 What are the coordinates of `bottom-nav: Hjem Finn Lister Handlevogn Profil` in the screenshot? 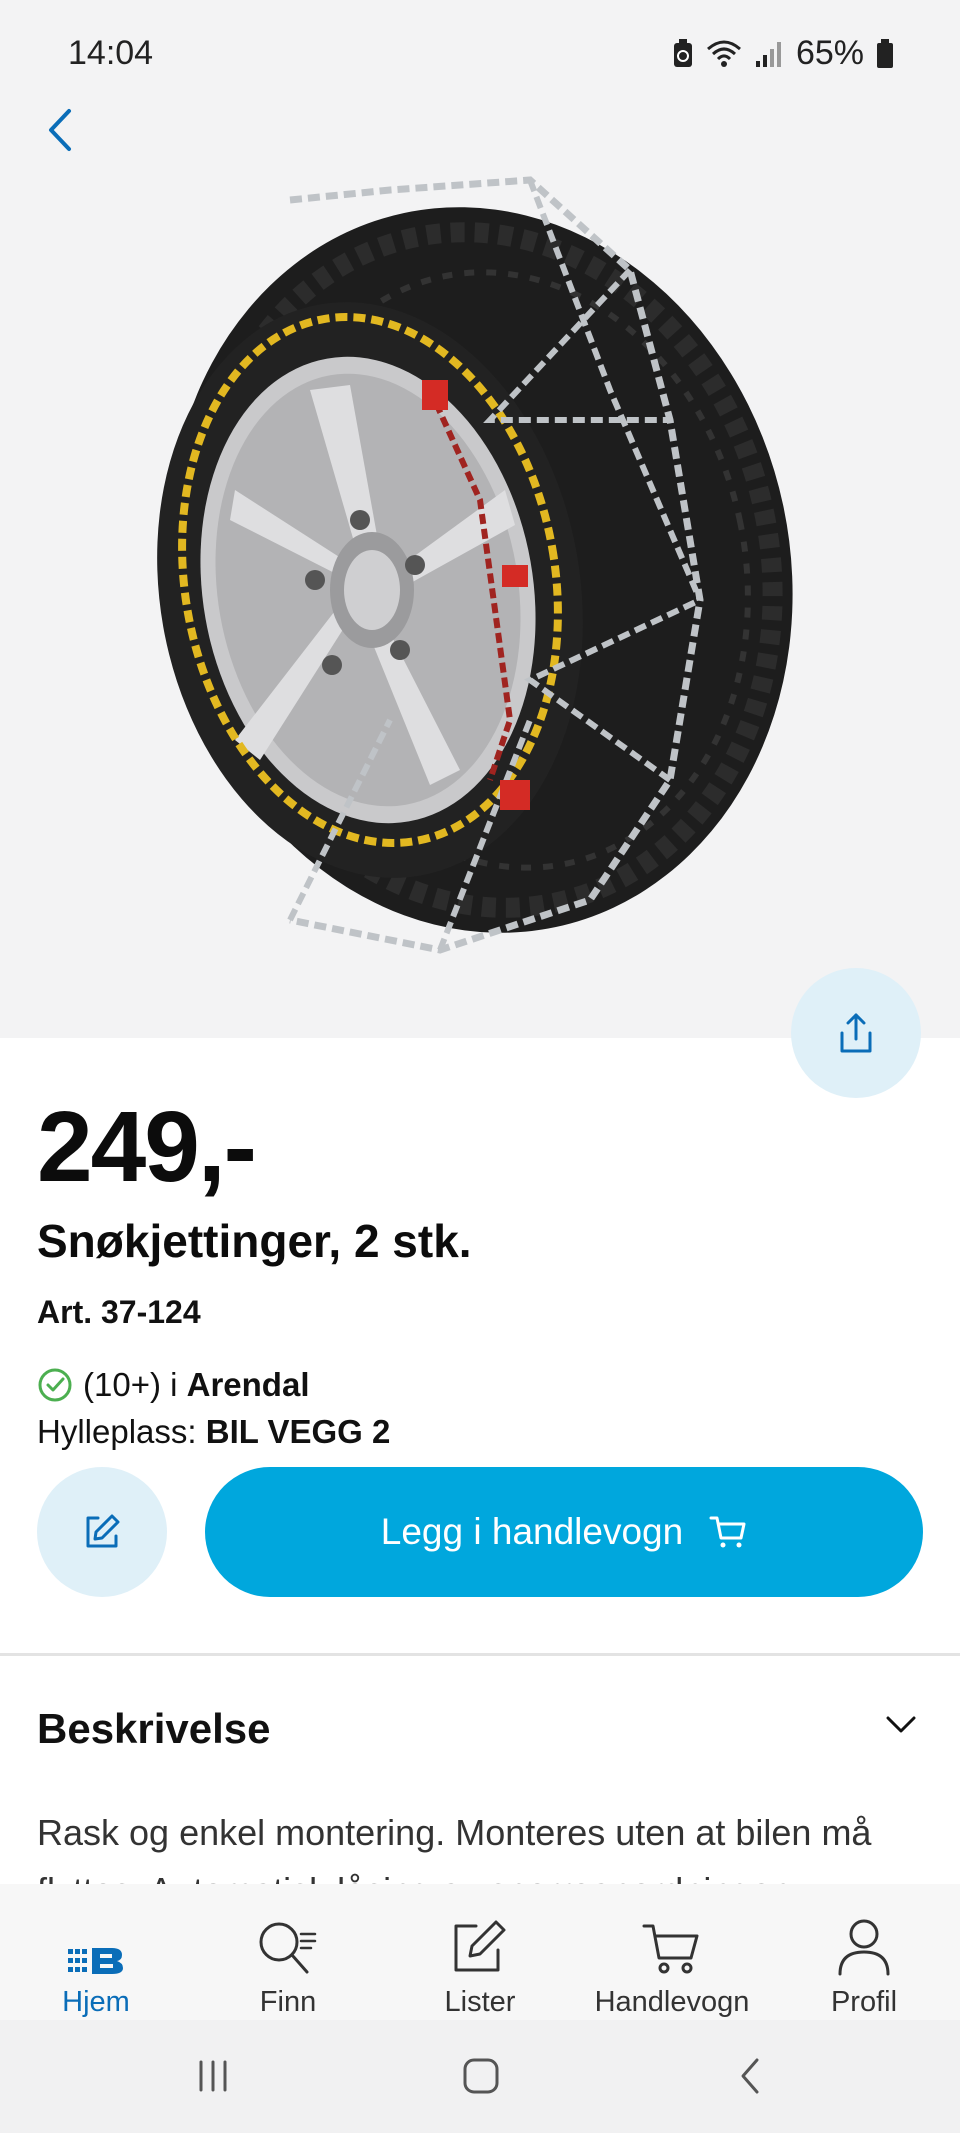 It's located at (480, 1952).